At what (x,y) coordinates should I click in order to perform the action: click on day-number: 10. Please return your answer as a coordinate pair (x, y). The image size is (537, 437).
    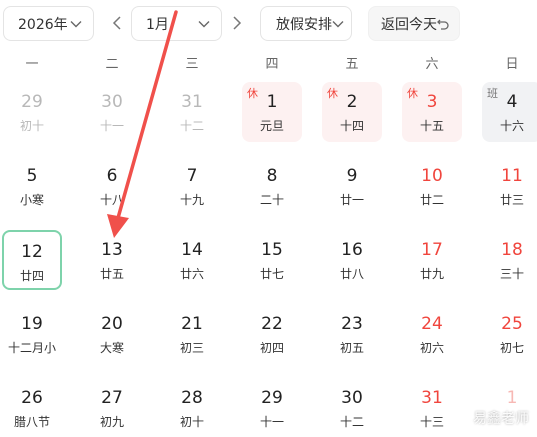
    Looking at the image, I should click on (432, 176).